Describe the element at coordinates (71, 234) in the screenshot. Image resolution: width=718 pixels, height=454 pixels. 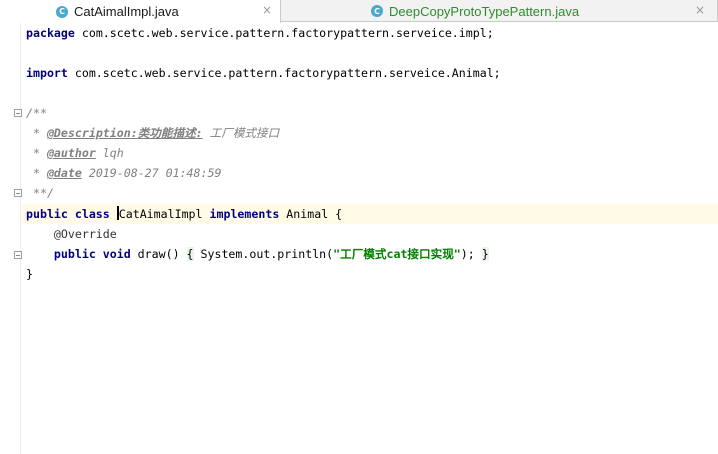
I see `code-line: @Override` at that location.